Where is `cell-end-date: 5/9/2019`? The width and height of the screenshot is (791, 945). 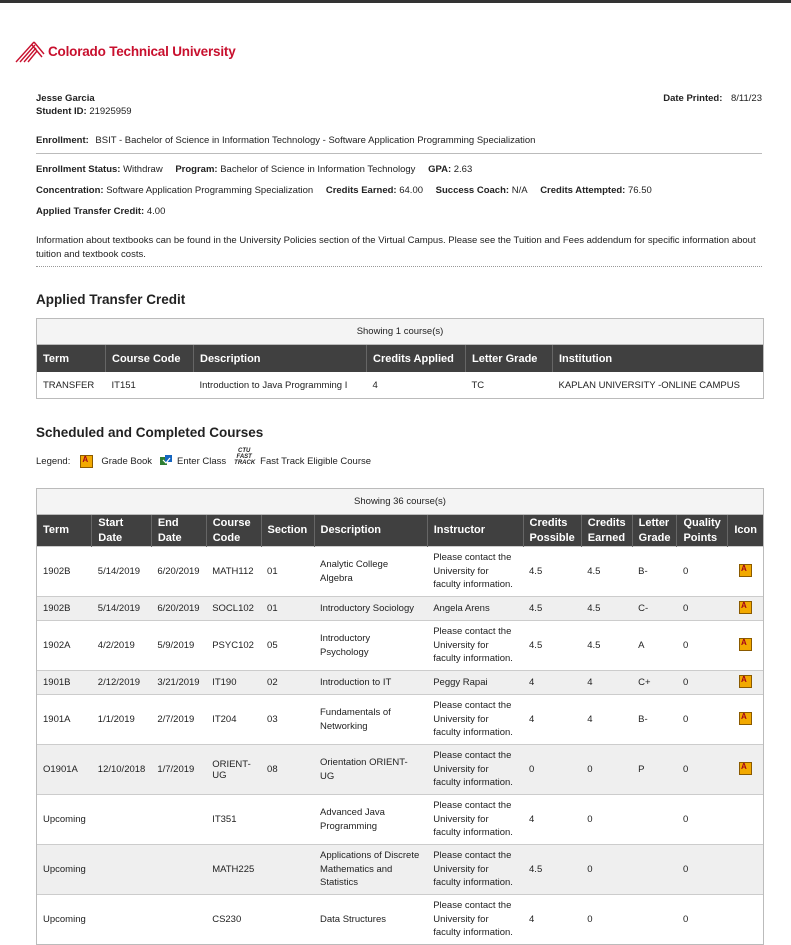 cell-end-date: 5/9/2019 is located at coordinates (179, 645).